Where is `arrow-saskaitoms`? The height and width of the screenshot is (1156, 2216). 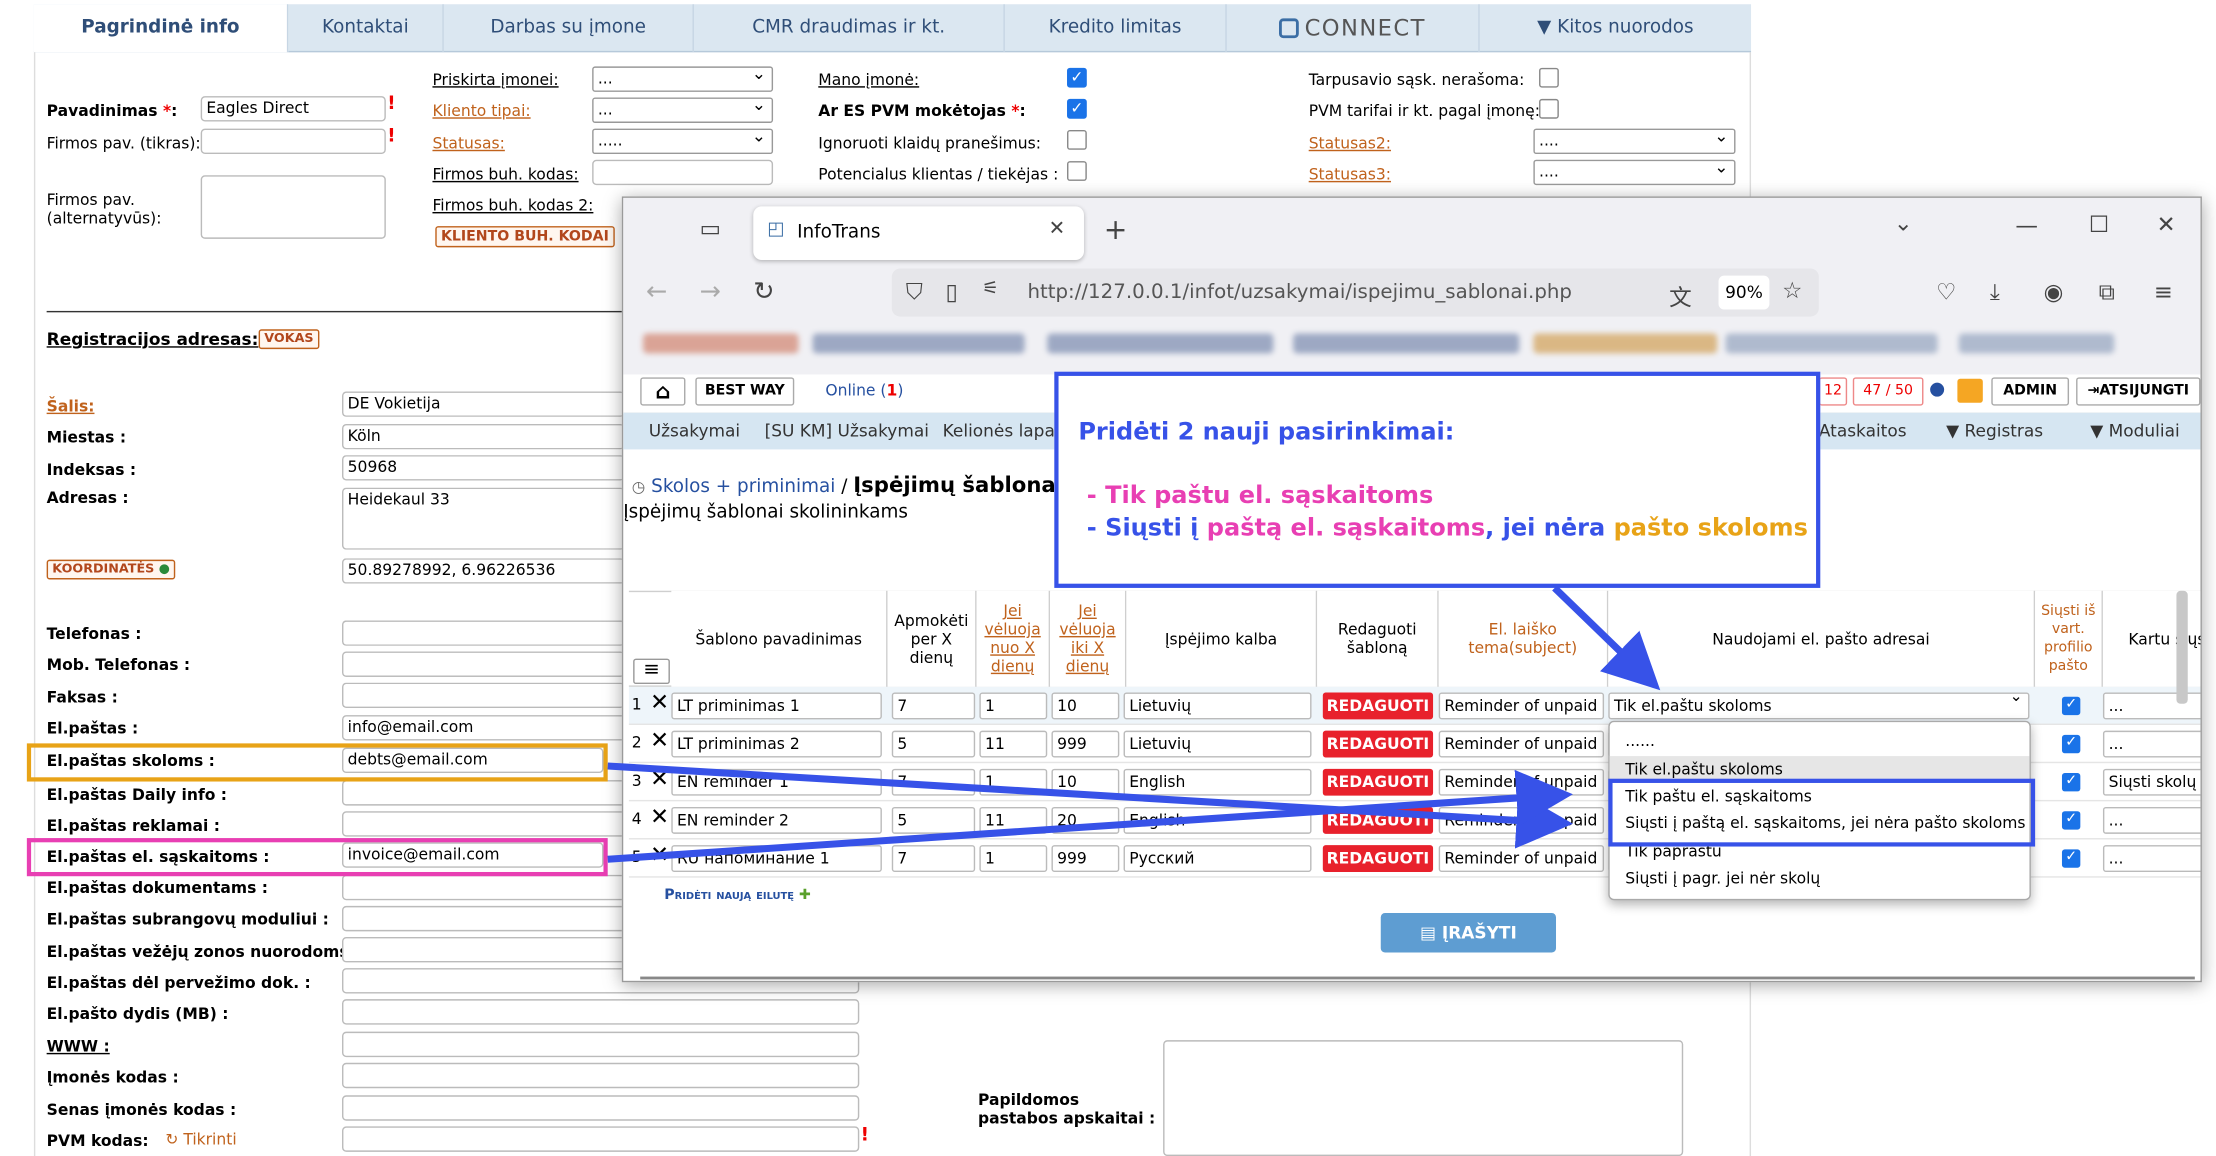 arrow-saskaitoms is located at coordinates (1090, 816).